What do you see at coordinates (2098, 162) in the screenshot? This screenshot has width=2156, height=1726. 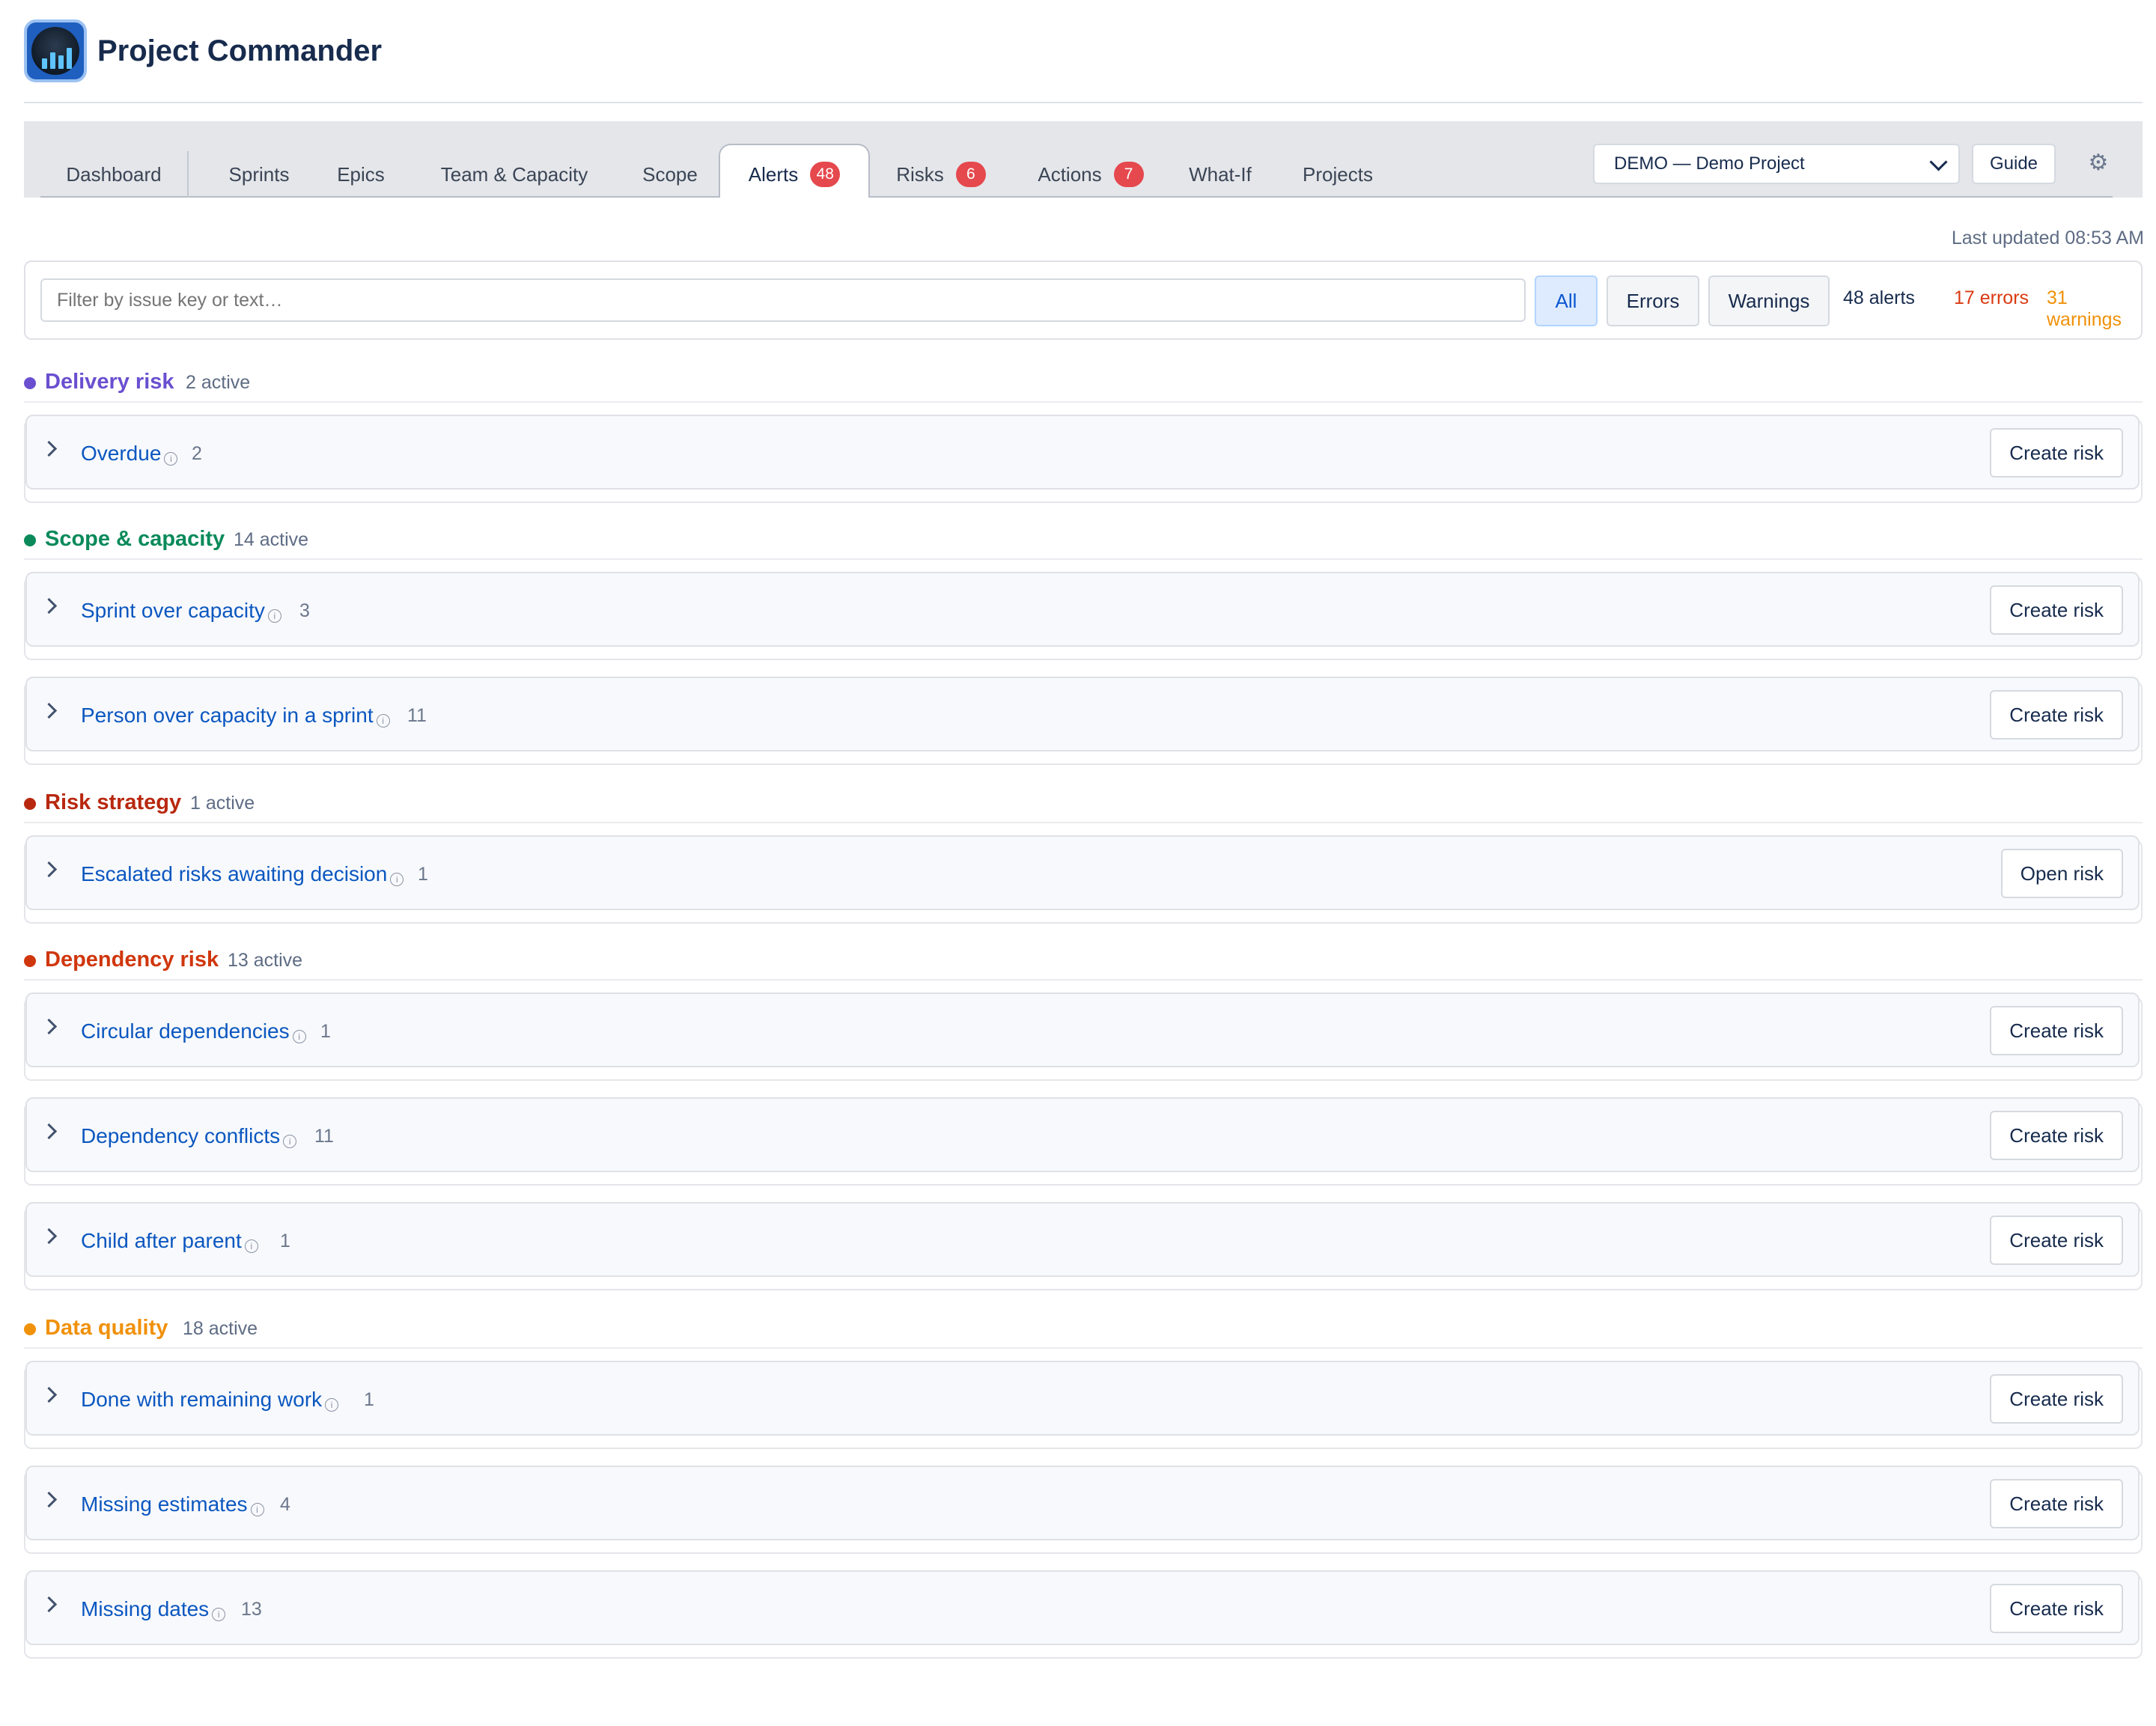 I see `gear-icon: ⚙` at bounding box center [2098, 162].